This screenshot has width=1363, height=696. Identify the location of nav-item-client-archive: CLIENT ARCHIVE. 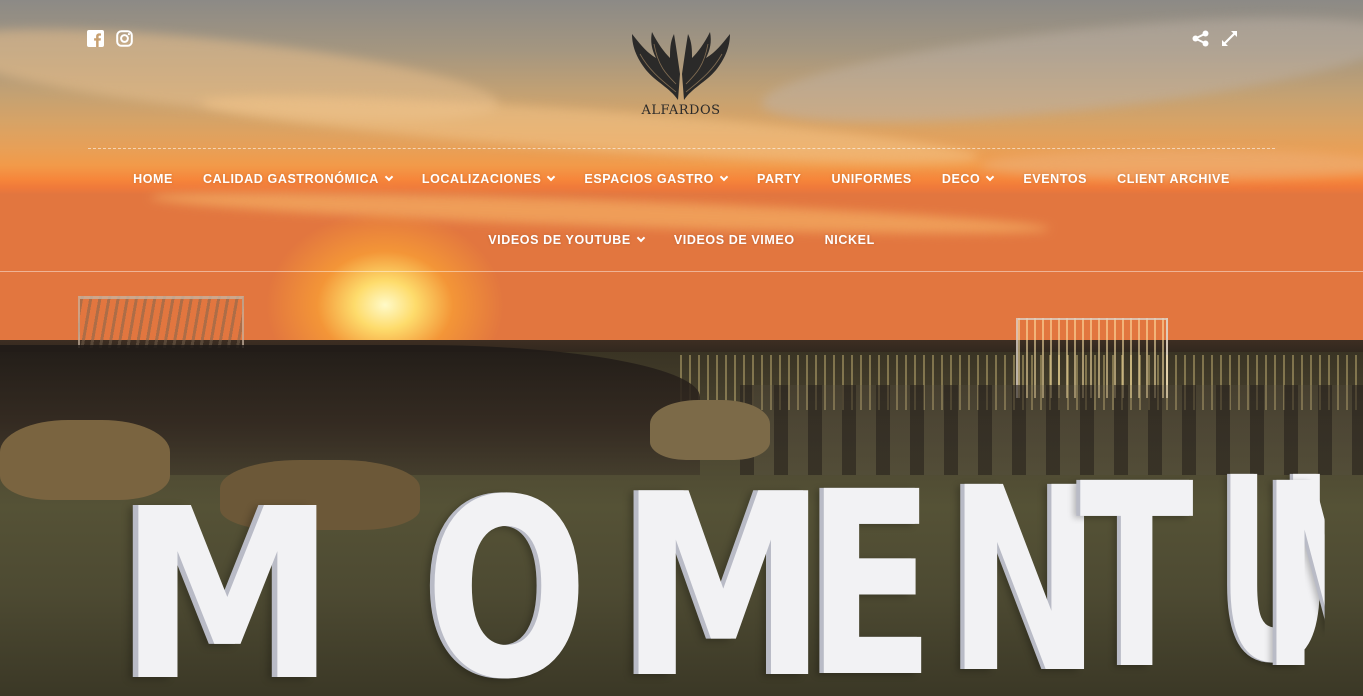
(1173, 179).